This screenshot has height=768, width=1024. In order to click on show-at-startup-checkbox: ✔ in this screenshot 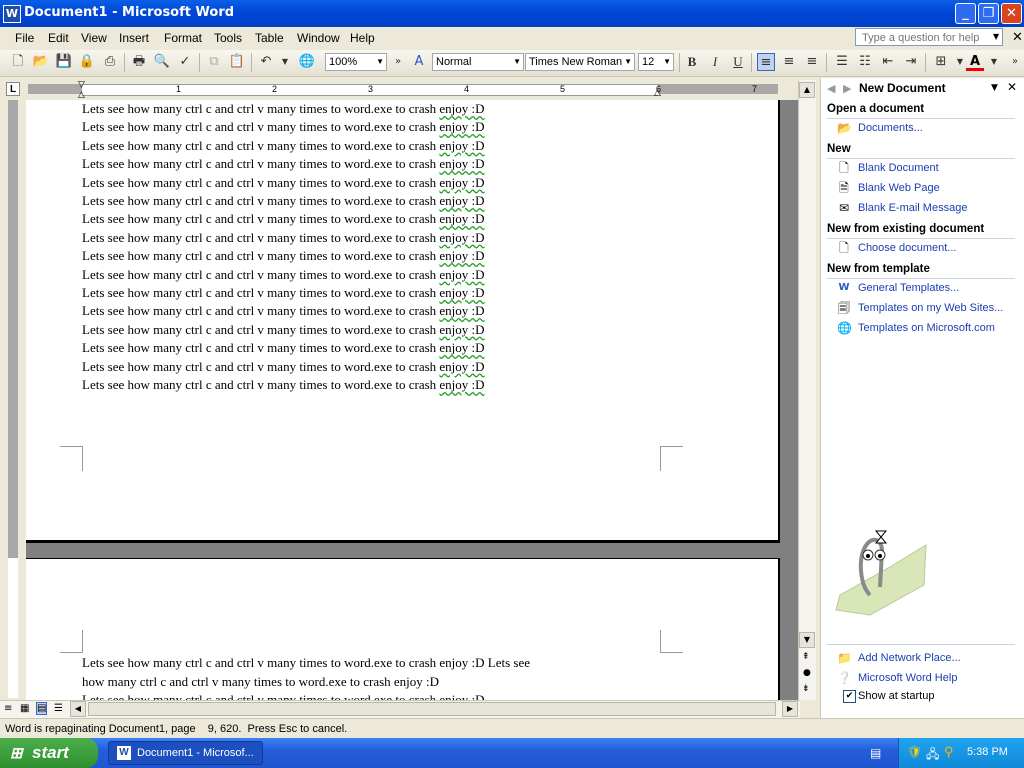, I will do `click(849, 696)`.